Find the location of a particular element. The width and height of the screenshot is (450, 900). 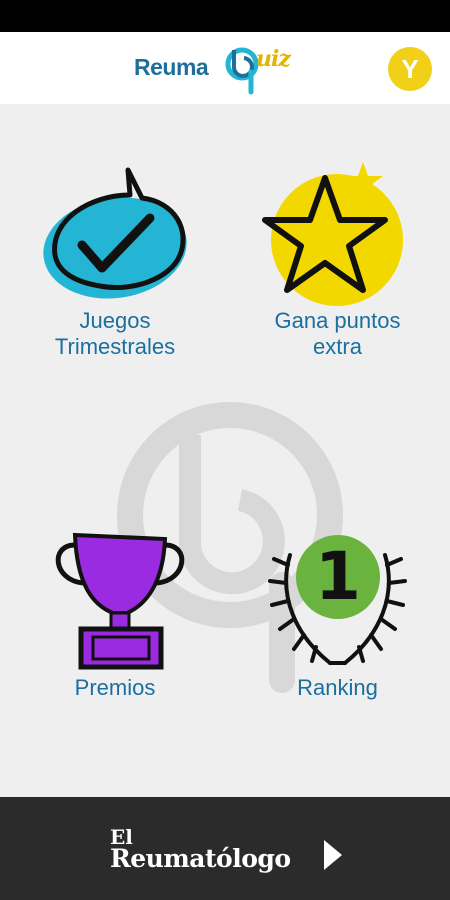

brand-main: Reumatólogo is located at coordinates (200, 858).